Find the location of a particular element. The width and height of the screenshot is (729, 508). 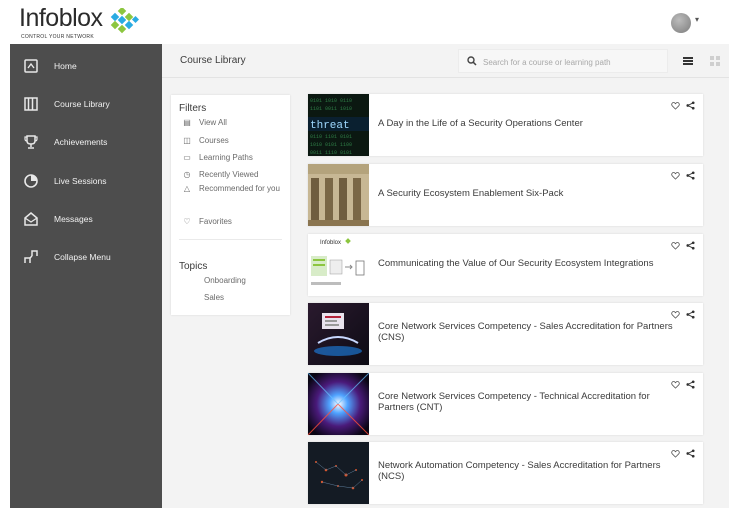

svg-text: 0101 1010 0110 is located at coordinates (331, 101).